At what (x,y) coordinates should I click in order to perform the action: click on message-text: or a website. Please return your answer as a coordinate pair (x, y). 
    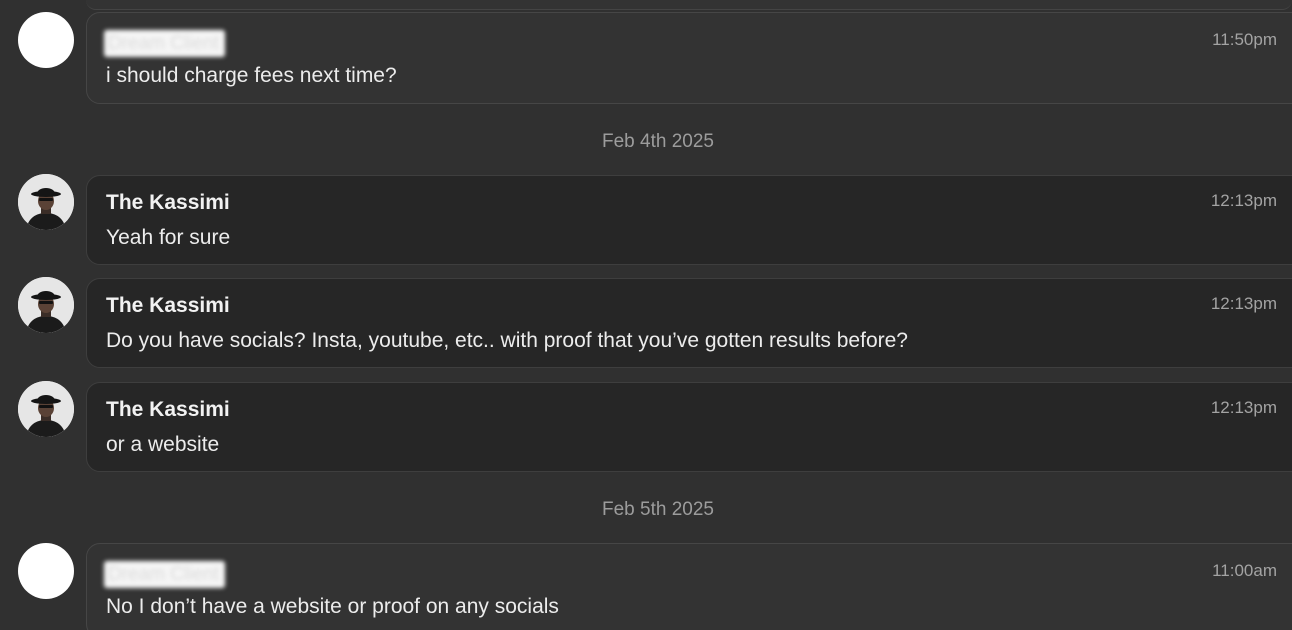
    Looking at the image, I should click on (163, 444).